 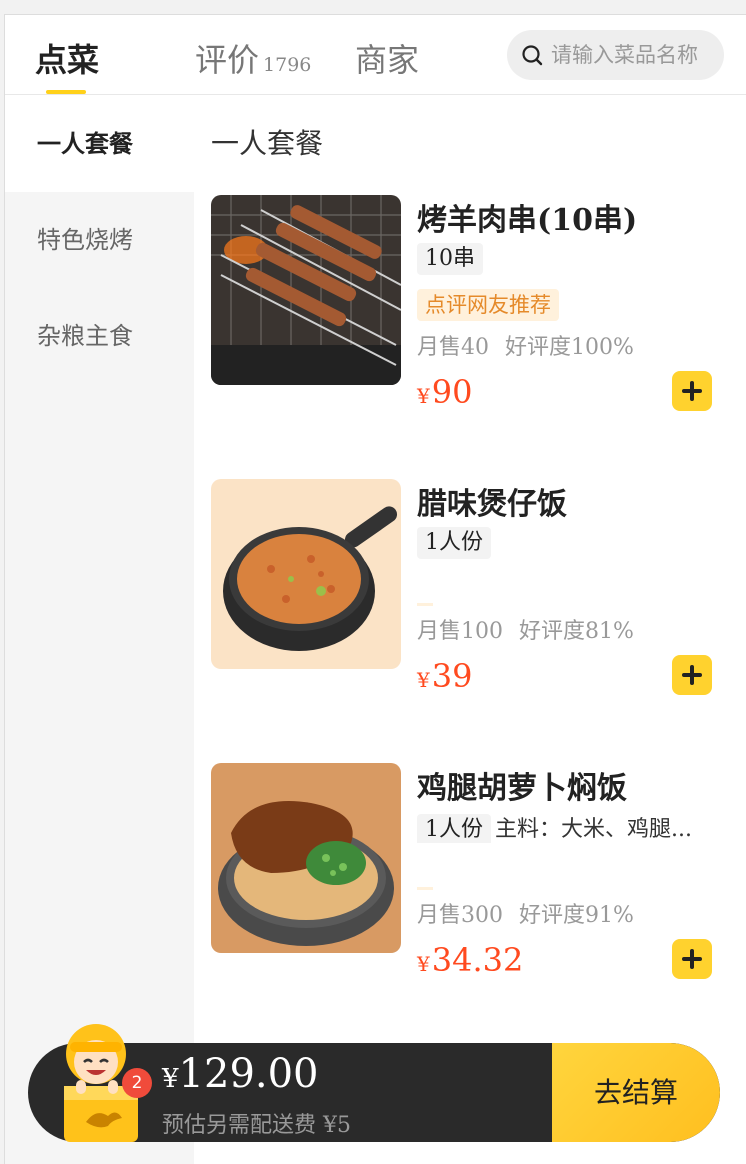 What do you see at coordinates (248, 1074) in the screenshot?
I see `cart-total-value: 129.00` at bounding box center [248, 1074].